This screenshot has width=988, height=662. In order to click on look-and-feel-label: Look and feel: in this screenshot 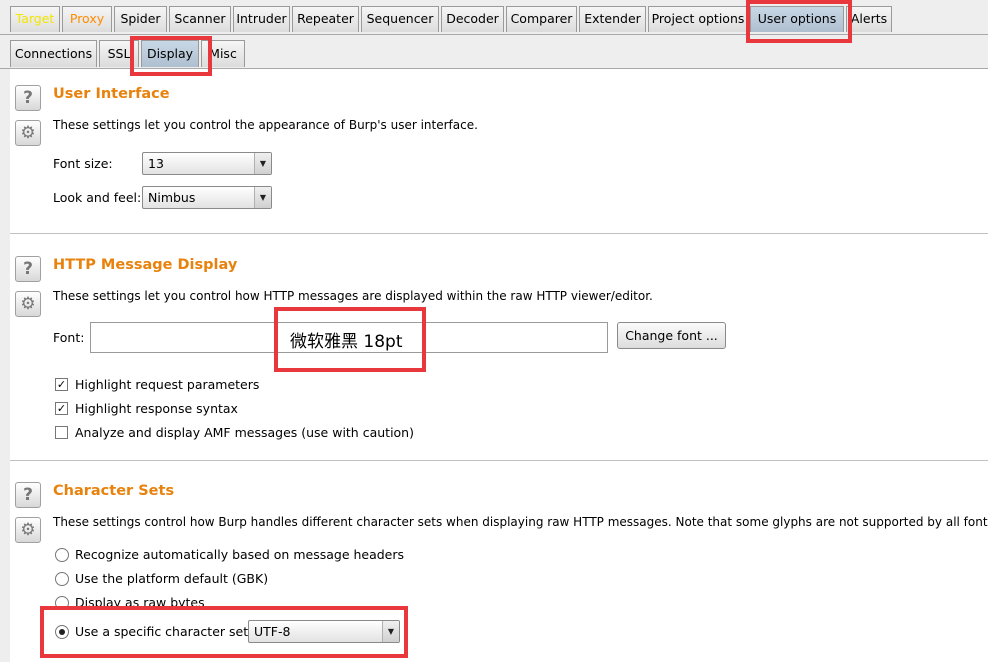, I will do `click(97, 197)`.